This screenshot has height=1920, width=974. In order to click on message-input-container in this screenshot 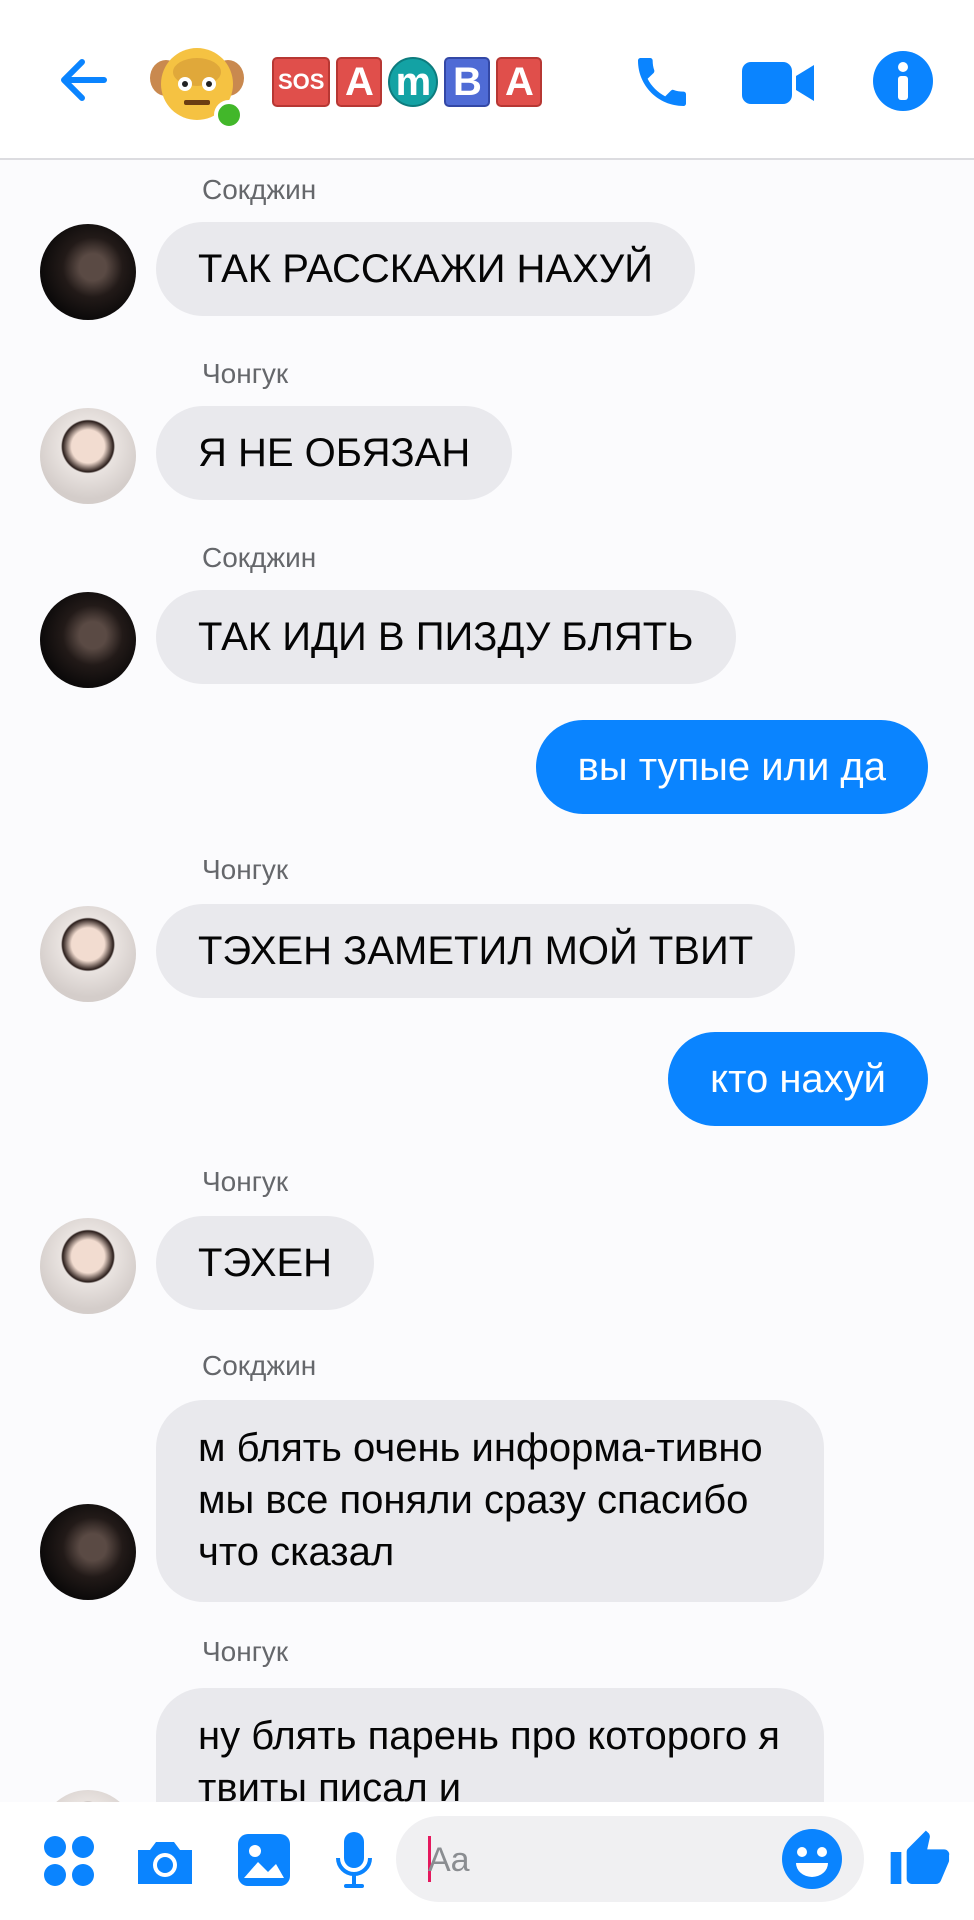, I will do `click(630, 1860)`.